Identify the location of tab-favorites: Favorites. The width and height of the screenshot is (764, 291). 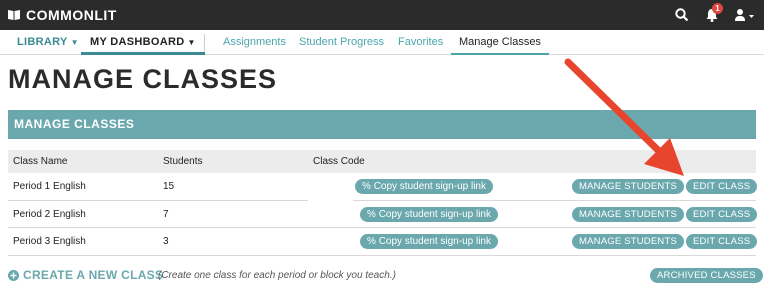
(420, 42).